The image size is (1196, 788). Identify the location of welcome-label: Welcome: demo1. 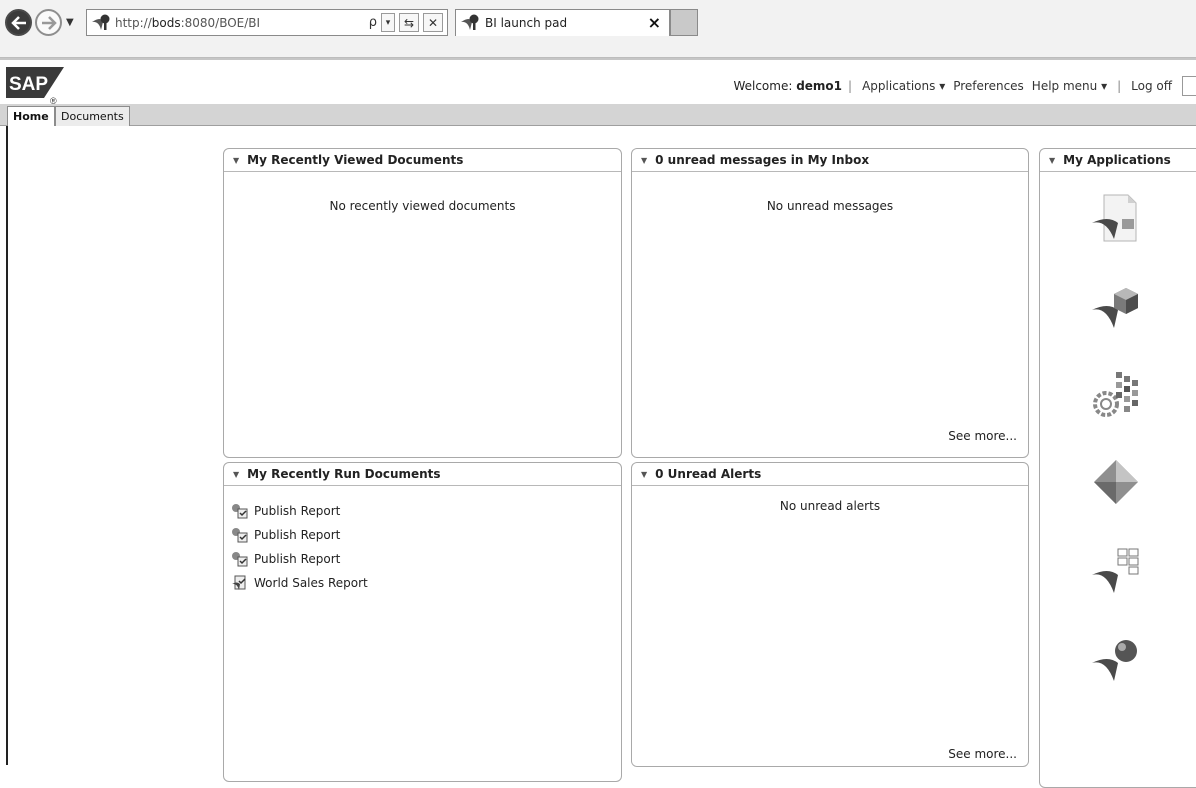
(788, 86).